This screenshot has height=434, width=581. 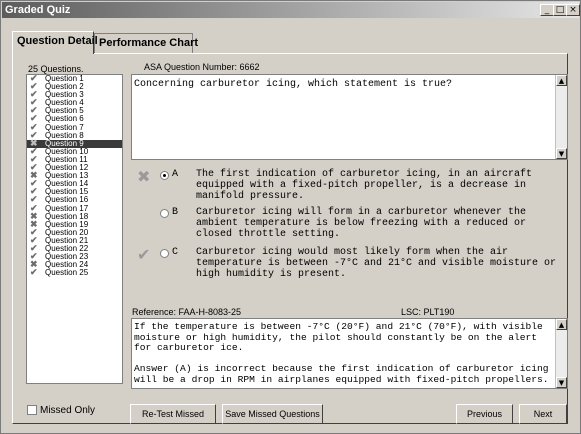 I want to click on missed-only-checkbox, so click(x=32, y=410).